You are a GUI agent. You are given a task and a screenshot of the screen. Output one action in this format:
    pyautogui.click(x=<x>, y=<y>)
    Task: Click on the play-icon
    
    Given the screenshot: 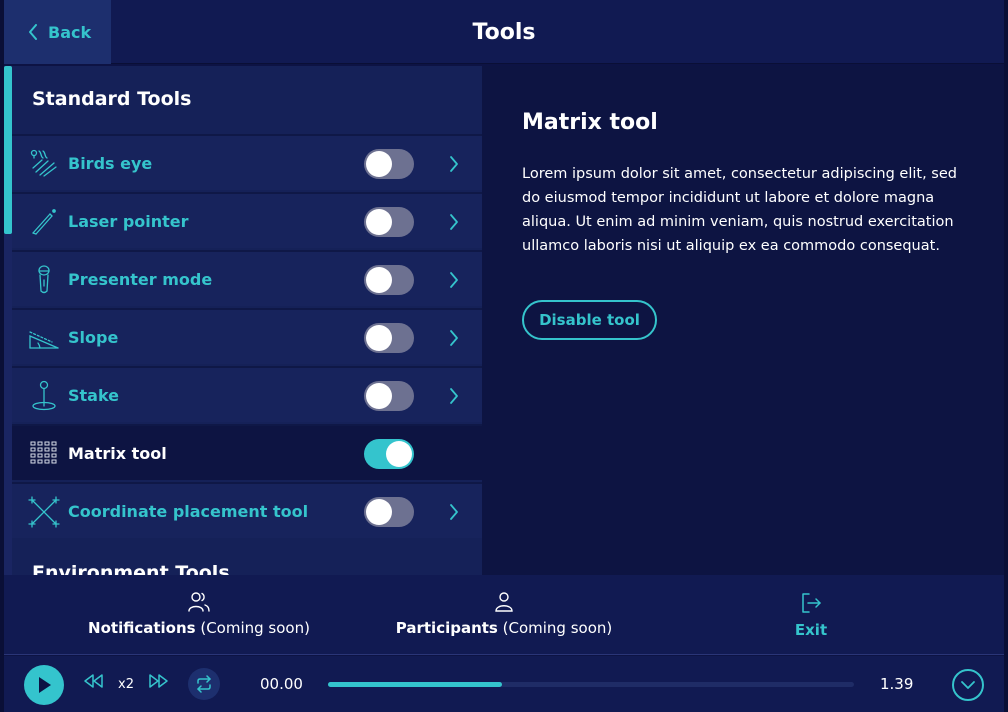 What is the action you would take?
    pyautogui.click(x=45, y=685)
    